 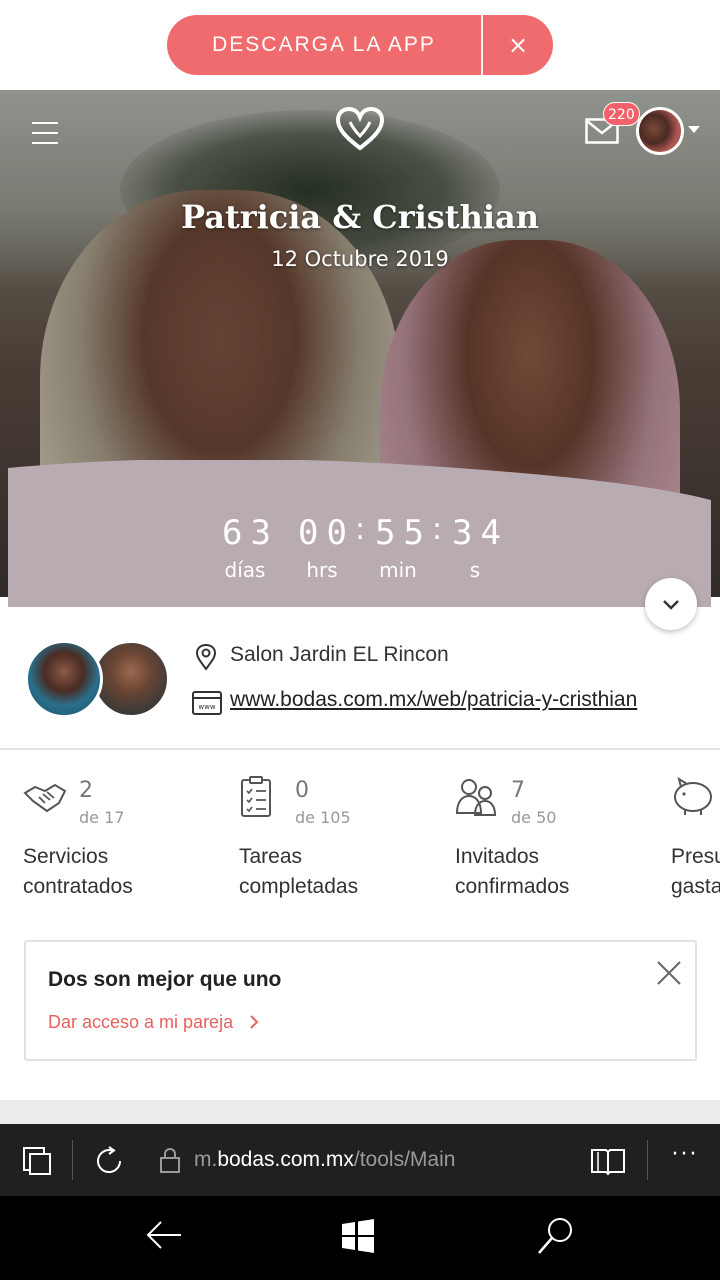 What do you see at coordinates (360, 259) in the screenshot?
I see `wedding-date: 12 Octubre 2019` at bounding box center [360, 259].